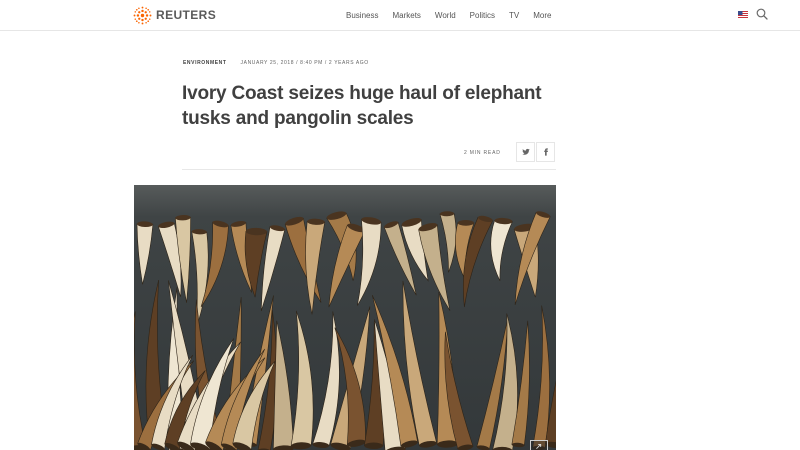 The width and height of the screenshot is (800, 450). I want to click on section-link: Environment, so click(205, 63).